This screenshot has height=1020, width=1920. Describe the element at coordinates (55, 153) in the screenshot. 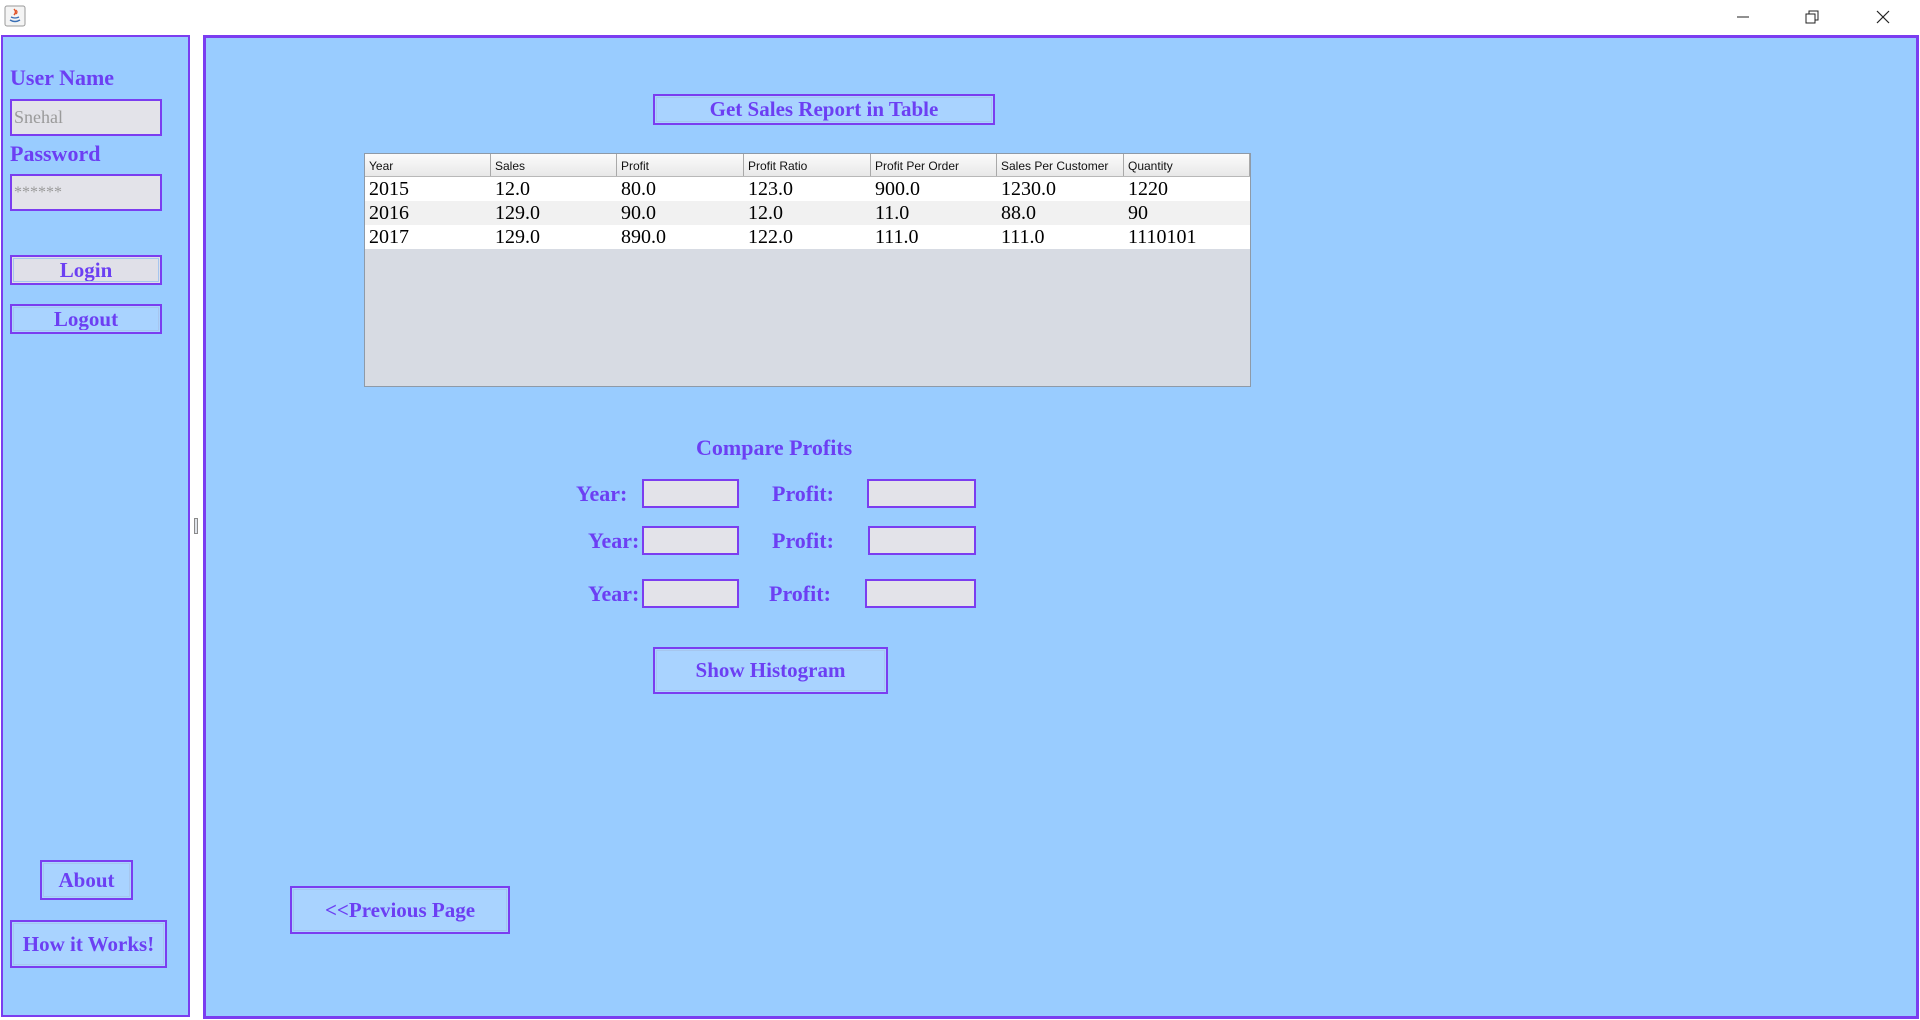

I see `password-label: Password` at that location.